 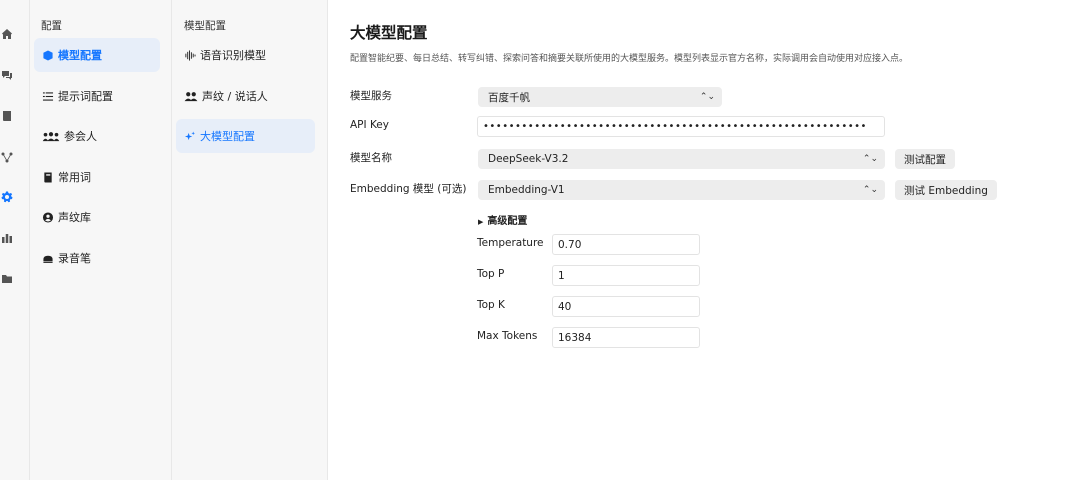 What do you see at coordinates (80, 55) in the screenshot?
I see `nav-item-label: 模型配置` at bounding box center [80, 55].